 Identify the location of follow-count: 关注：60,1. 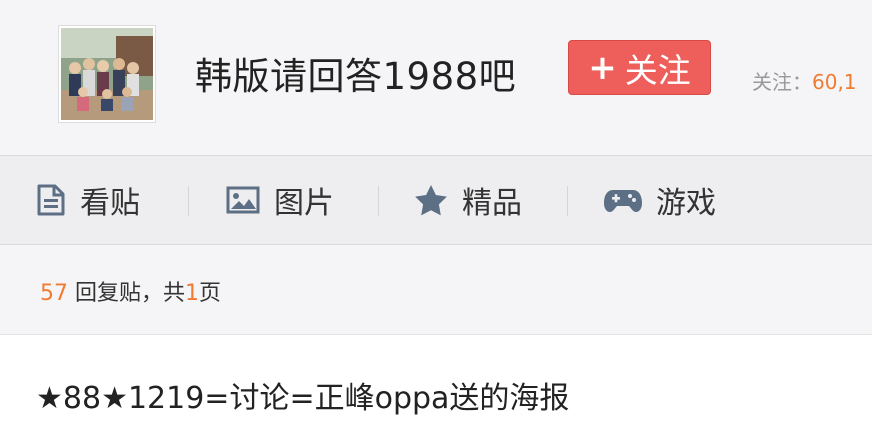
(804, 80).